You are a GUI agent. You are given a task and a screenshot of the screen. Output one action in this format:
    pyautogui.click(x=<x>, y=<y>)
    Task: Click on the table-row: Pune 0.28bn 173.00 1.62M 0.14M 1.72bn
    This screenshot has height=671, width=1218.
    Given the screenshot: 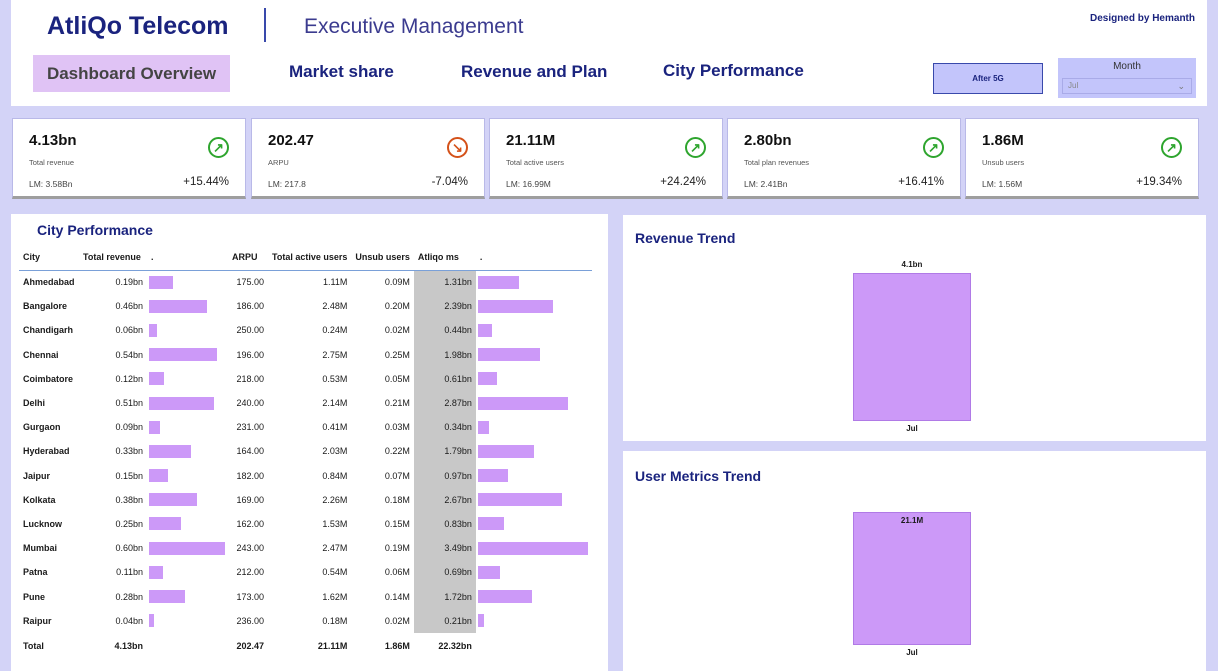 What is the action you would take?
    pyautogui.click(x=305, y=596)
    